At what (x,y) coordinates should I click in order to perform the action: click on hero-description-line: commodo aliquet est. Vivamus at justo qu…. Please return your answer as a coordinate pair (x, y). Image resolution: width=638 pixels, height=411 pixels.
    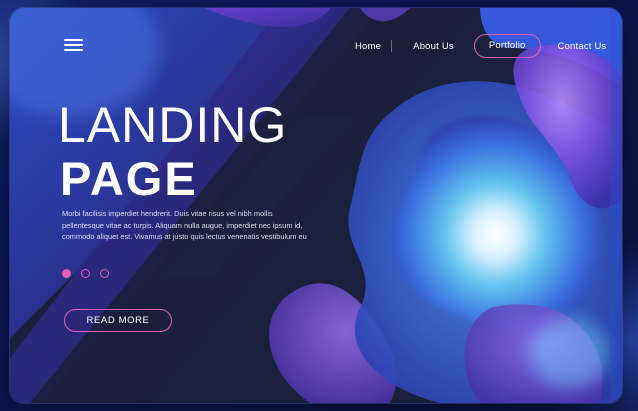
    Looking at the image, I should click on (184, 236).